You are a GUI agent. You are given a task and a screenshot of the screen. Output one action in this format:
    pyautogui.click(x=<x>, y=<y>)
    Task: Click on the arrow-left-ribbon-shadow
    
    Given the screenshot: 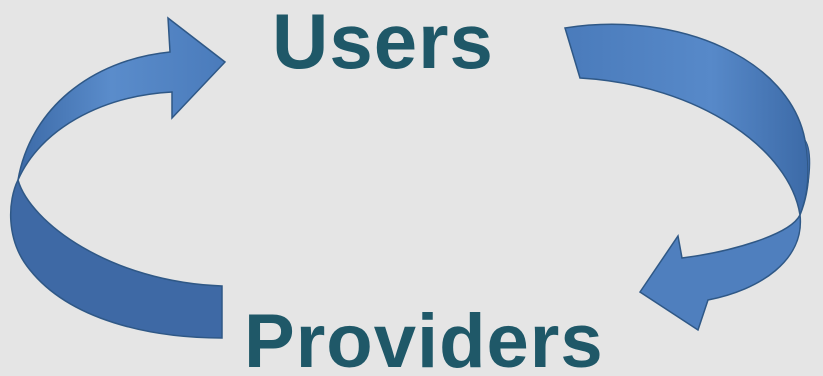 What is the action you would take?
    pyautogui.click(x=116, y=258)
    